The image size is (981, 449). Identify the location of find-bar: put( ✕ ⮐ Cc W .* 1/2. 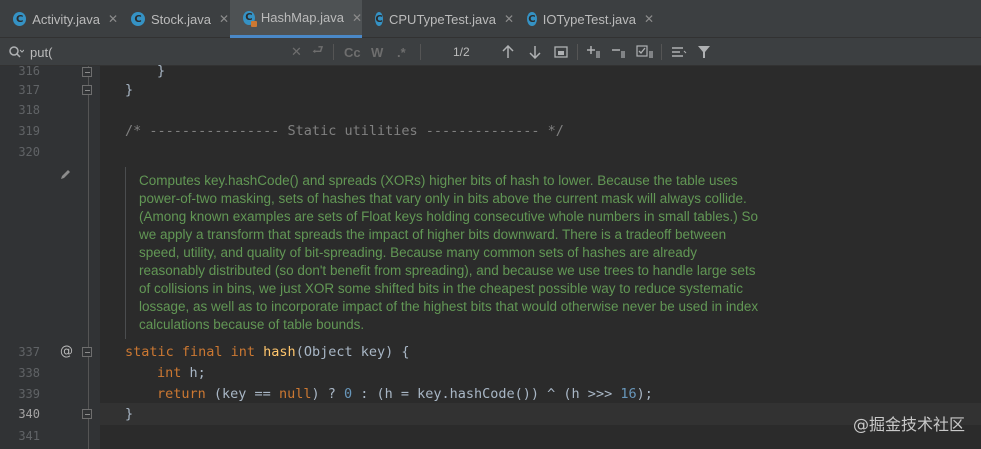
(490, 52).